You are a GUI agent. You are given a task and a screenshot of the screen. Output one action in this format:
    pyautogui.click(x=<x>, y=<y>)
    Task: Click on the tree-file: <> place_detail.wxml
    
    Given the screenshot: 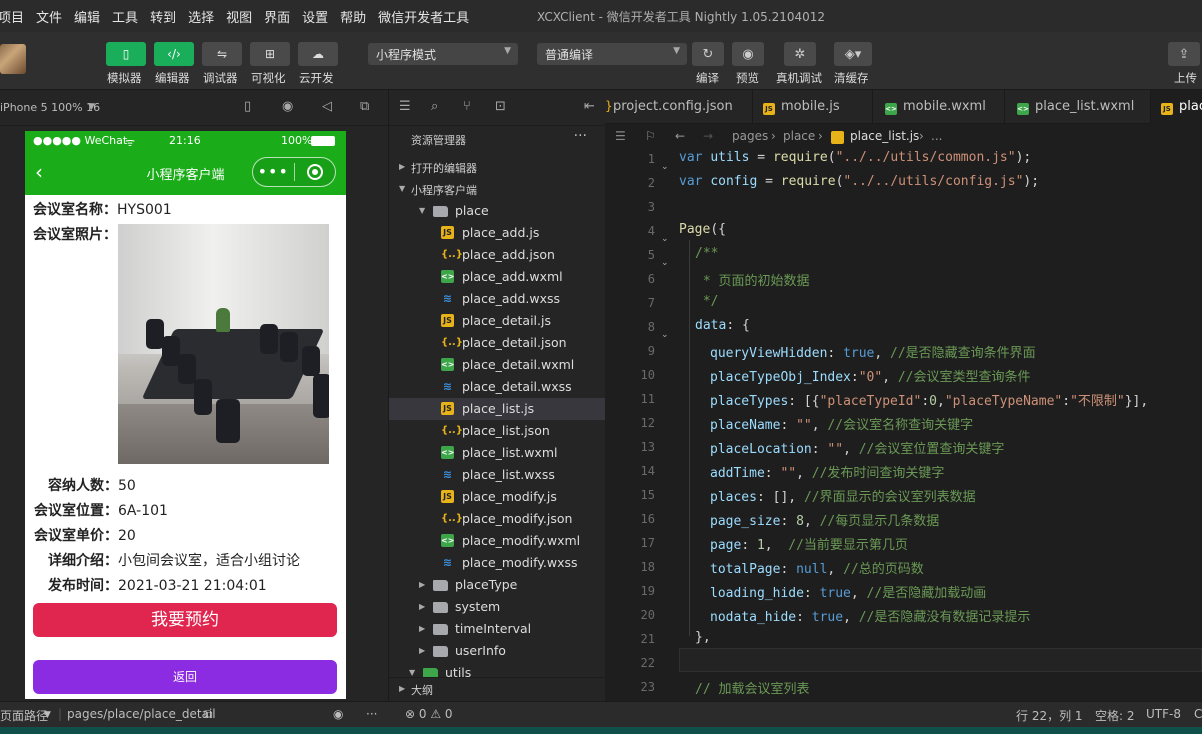 What is the action you would take?
    pyautogui.click(x=497, y=365)
    